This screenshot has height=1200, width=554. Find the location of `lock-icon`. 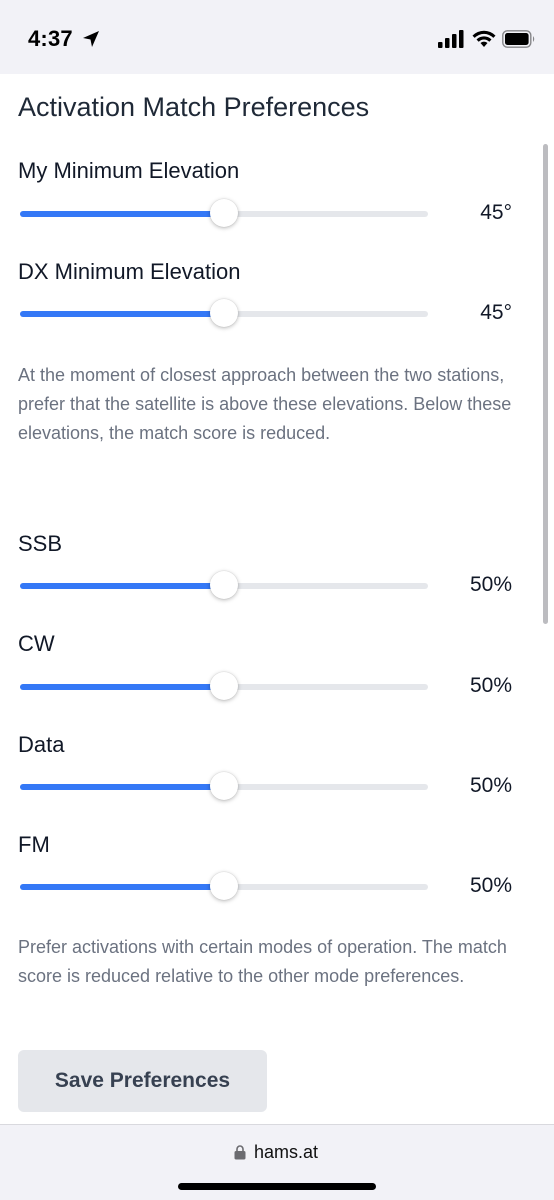

lock-icon is located at coordinates (240, 1152).